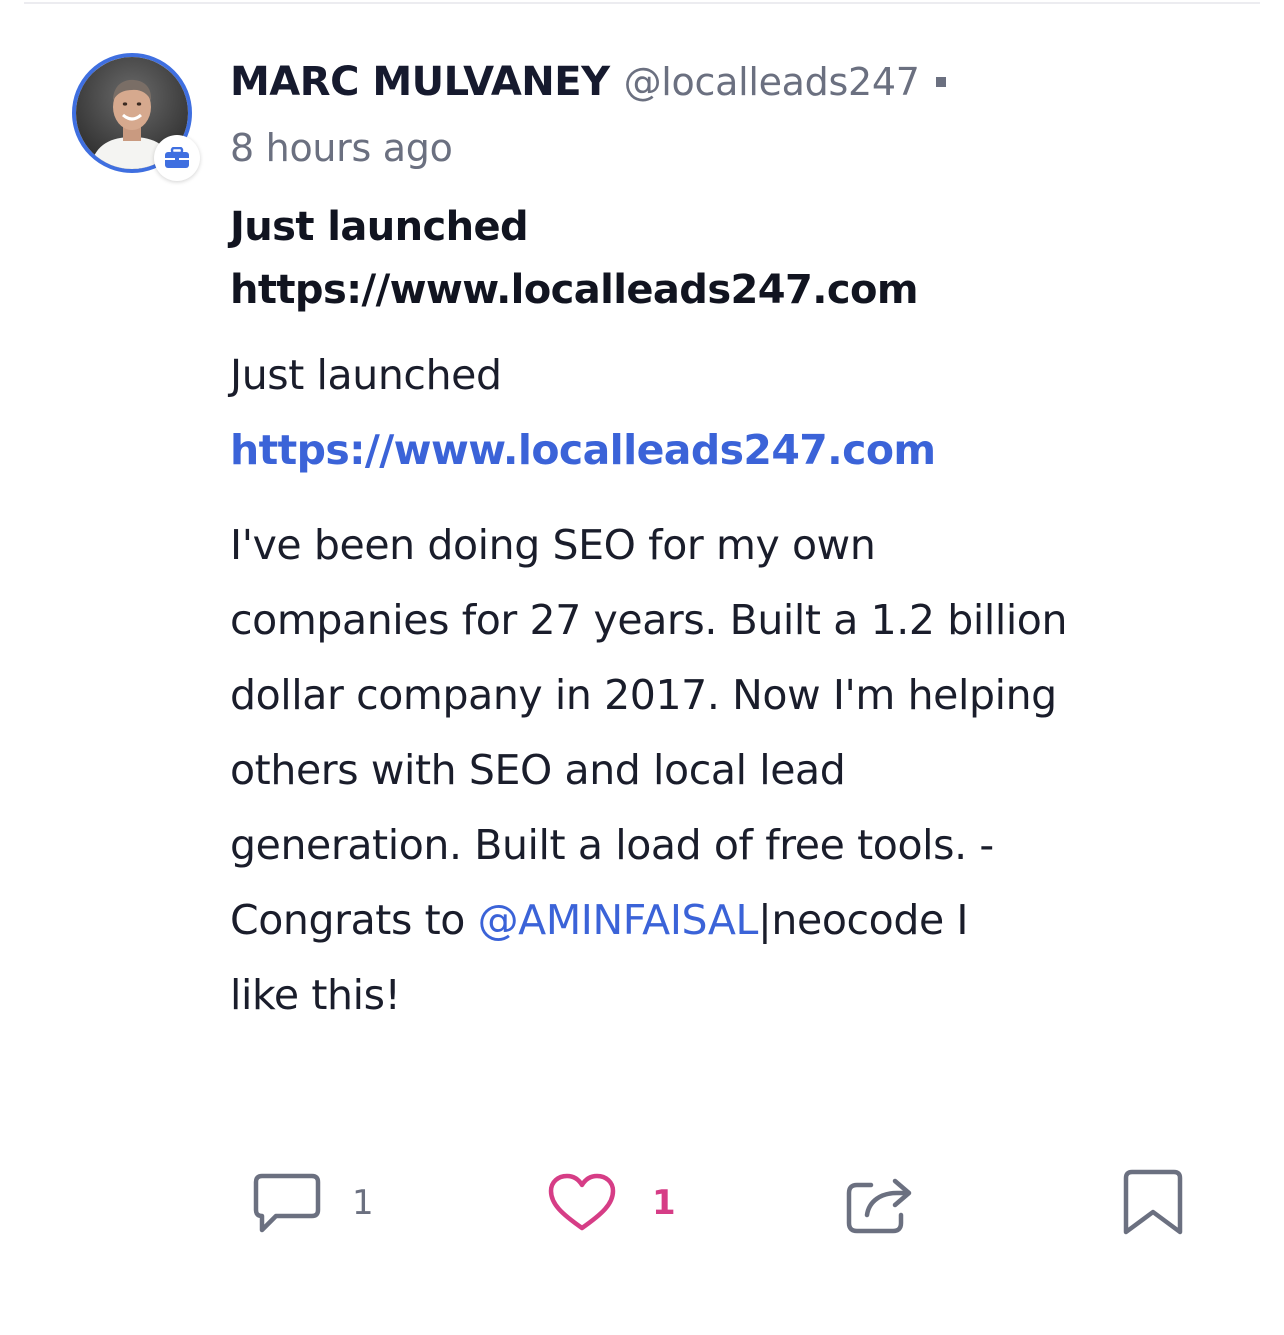 Image resolution: width=1284 pixels, height=1335 pixels. What do you see at coordinates (363, 1203) in the screenshot?
I see `comment-count: 1` at bounding box center [363, 1203].